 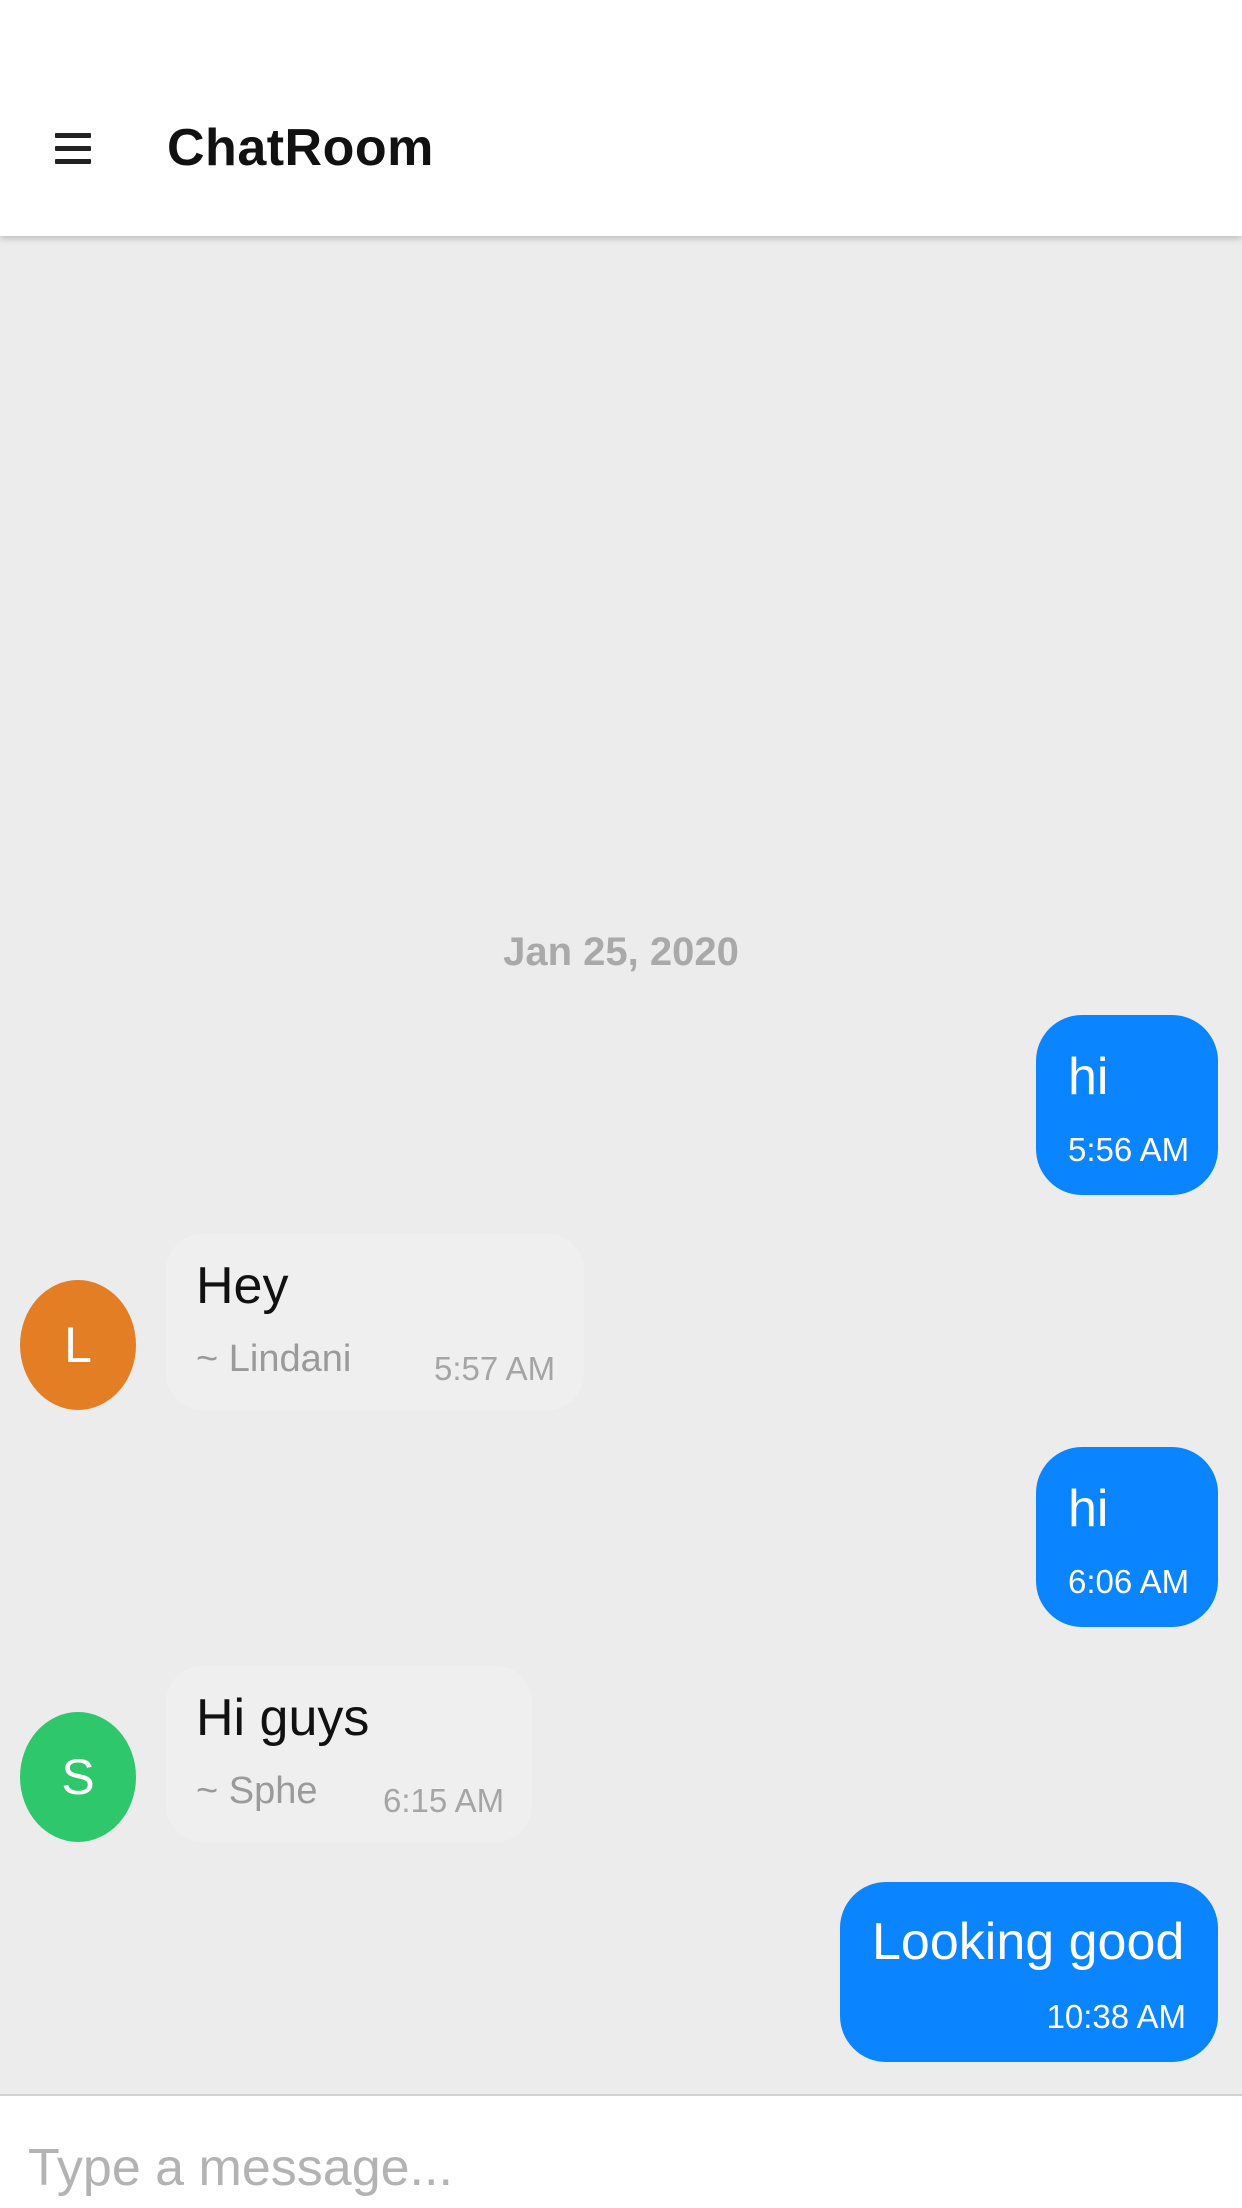 What do you see at coordinates (283, 1718) in the screenshot?
I see `message-text: Hi guys` at bounding box center [283, 1718].